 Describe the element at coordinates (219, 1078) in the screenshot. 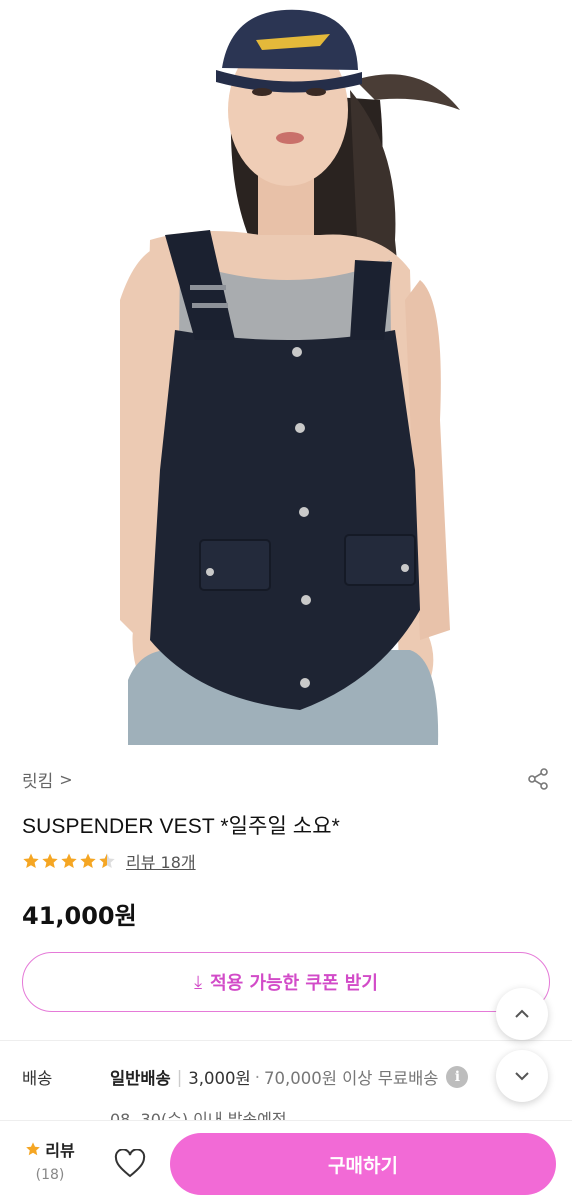

I see `shipping-fee: 3,000원` at that location.